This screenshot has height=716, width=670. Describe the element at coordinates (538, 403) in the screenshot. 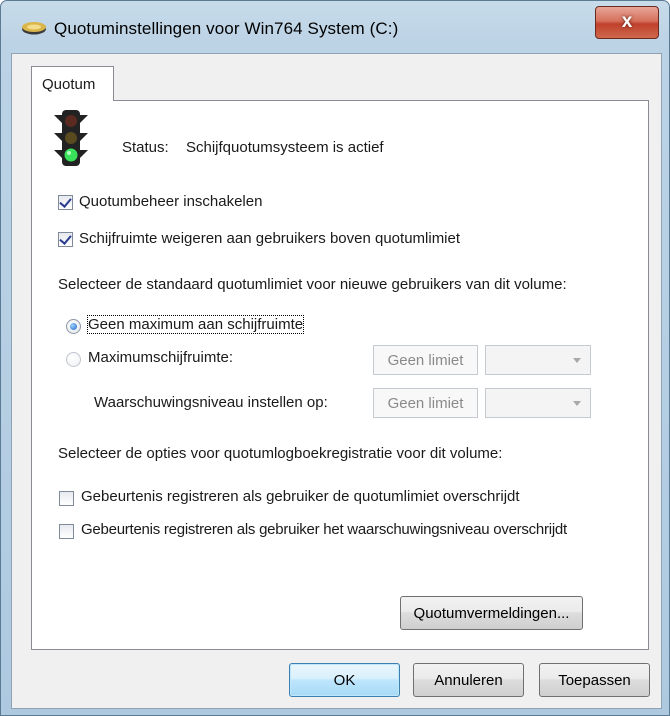

I see `warning-unit-dropdown` at that location.